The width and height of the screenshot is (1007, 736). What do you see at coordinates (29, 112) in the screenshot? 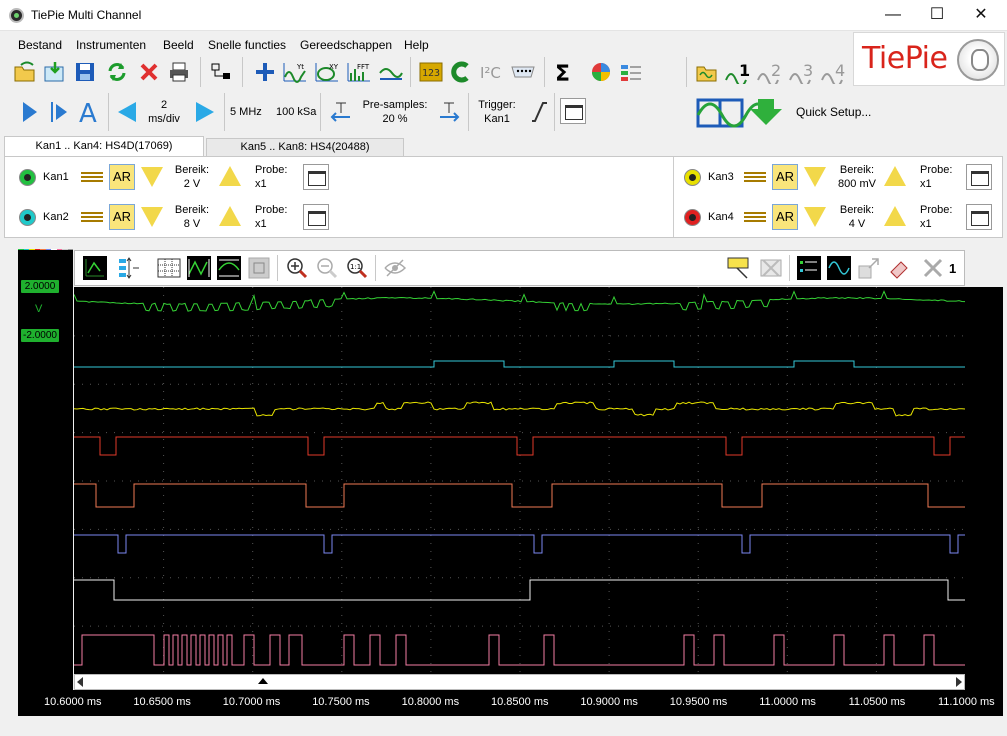
I see `run-icon` at bounding box center [29, 112].